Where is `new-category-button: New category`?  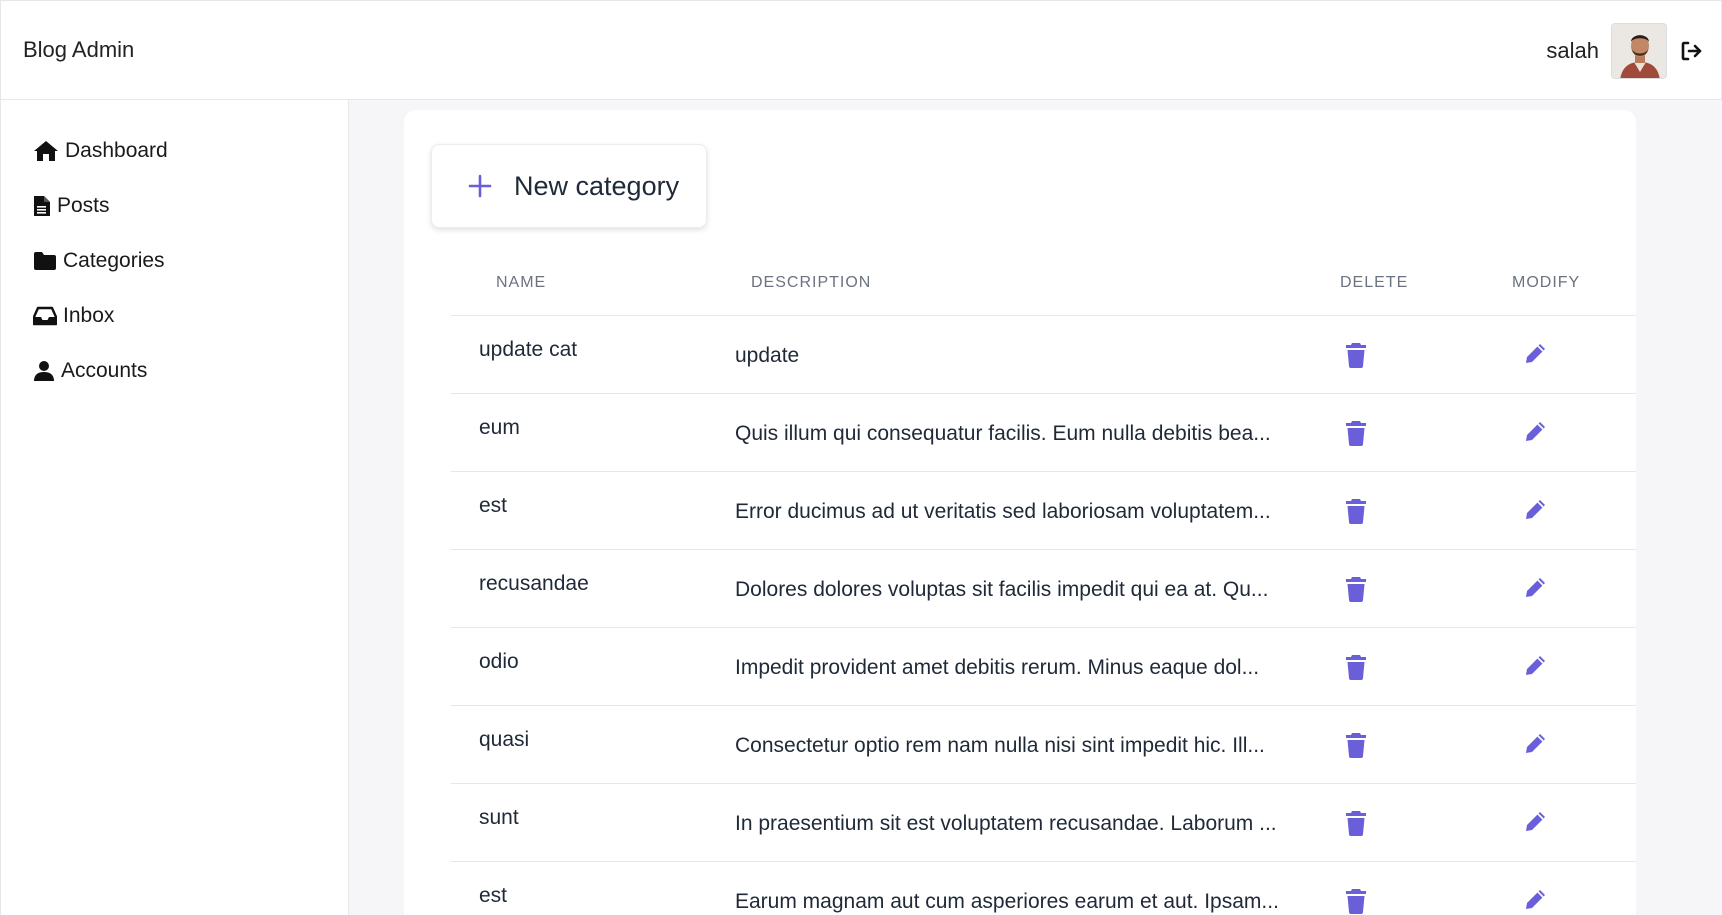 new-category-button: New category is located at coordinates (569, 186).